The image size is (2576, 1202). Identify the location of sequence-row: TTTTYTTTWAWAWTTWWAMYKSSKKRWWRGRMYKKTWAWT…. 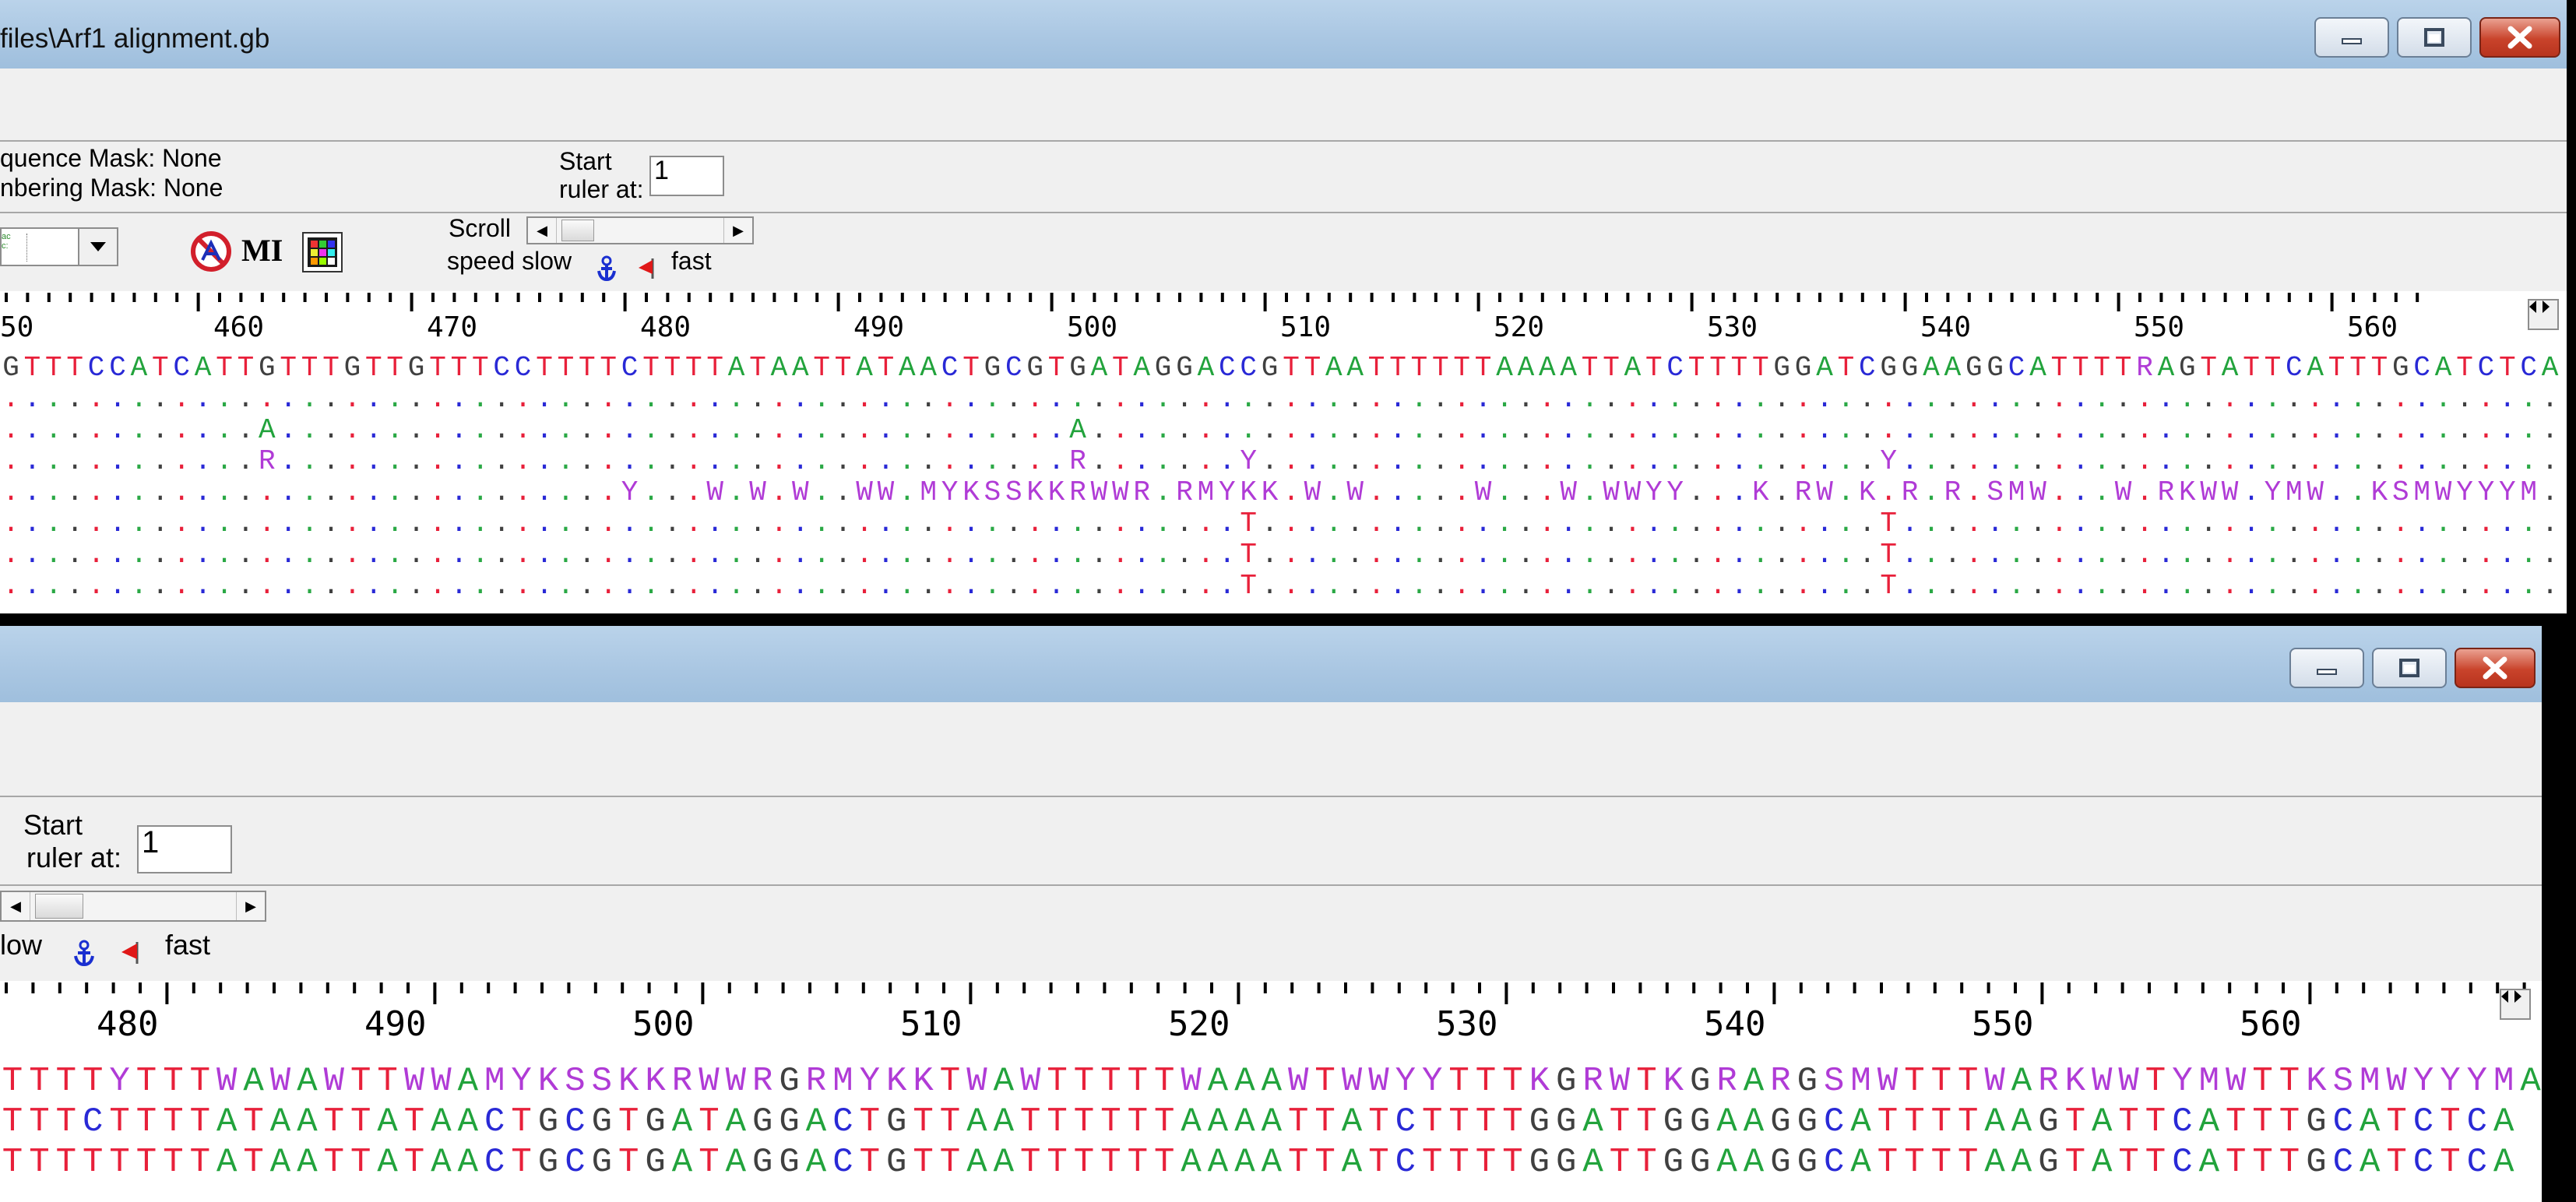
(1272, 1081).